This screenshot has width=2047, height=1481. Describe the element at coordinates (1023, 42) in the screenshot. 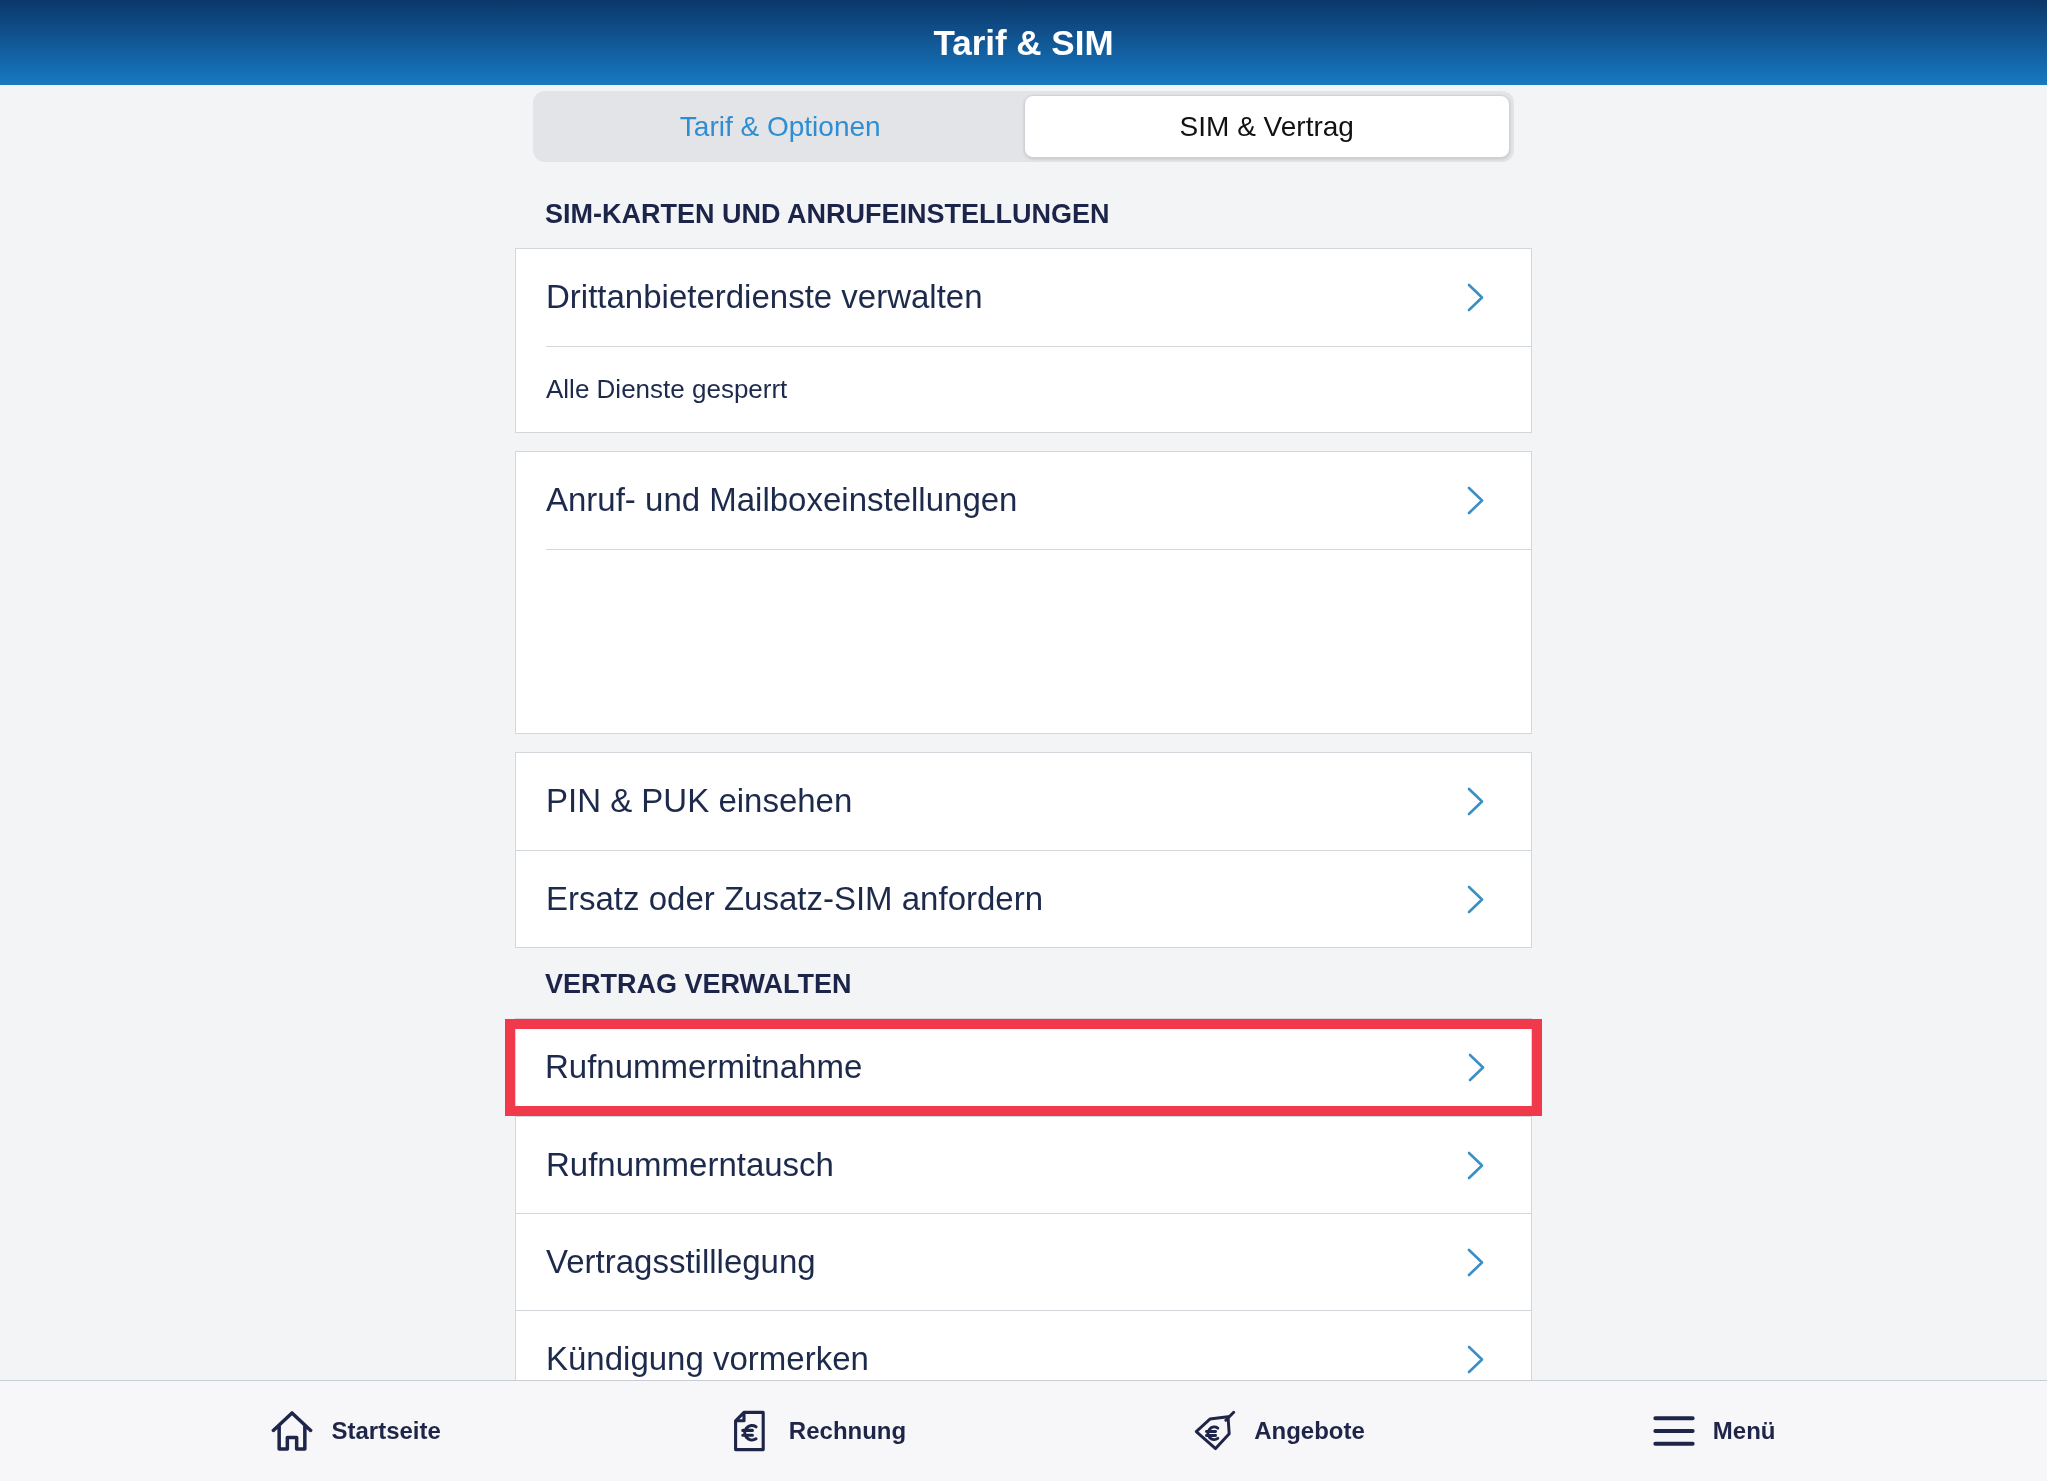

I see `screen-title: Tarif & SIM` at that location.